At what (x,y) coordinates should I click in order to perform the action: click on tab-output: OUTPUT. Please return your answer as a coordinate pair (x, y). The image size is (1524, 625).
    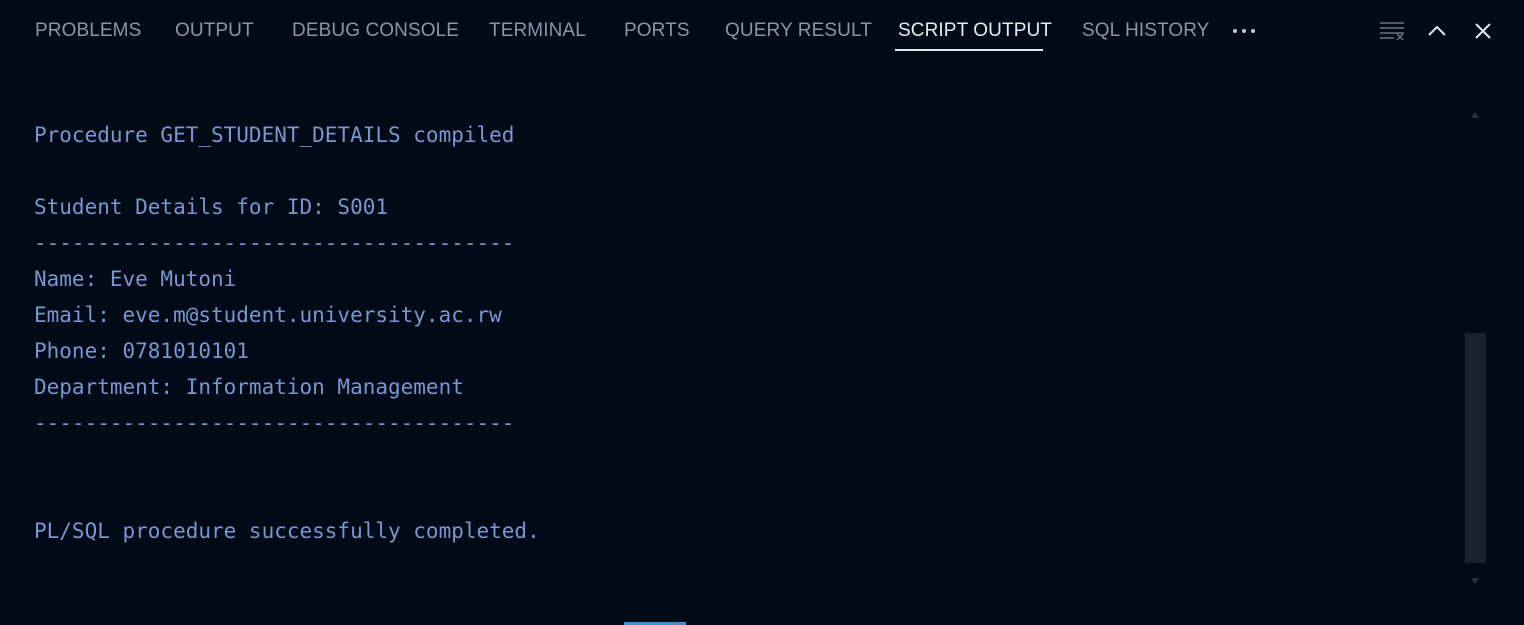
    Looking at the image, I should click on (214, 31).